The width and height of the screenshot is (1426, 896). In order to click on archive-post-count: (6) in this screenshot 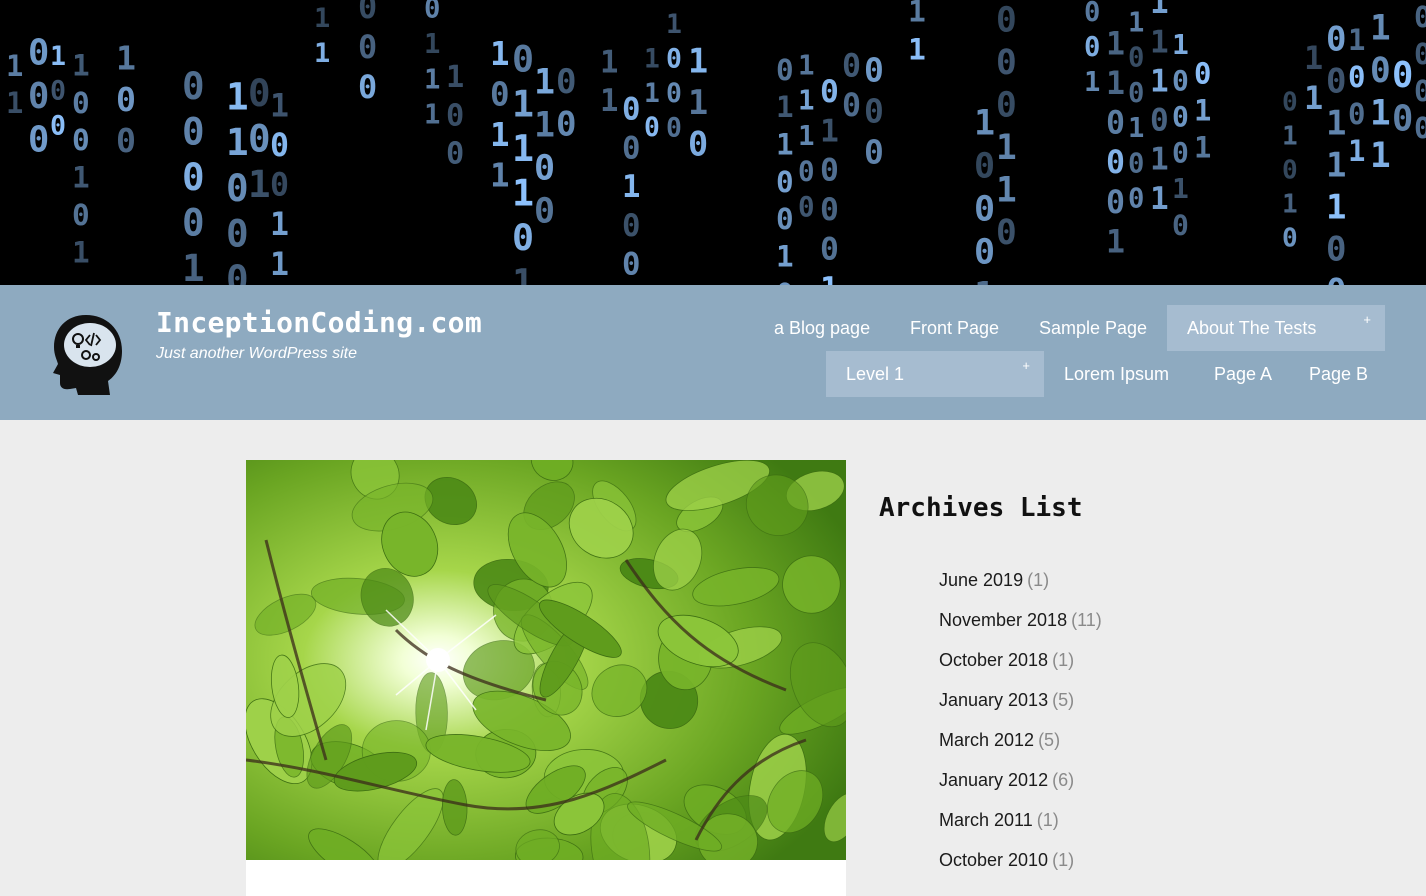, I will do `click(1063, 780)`.